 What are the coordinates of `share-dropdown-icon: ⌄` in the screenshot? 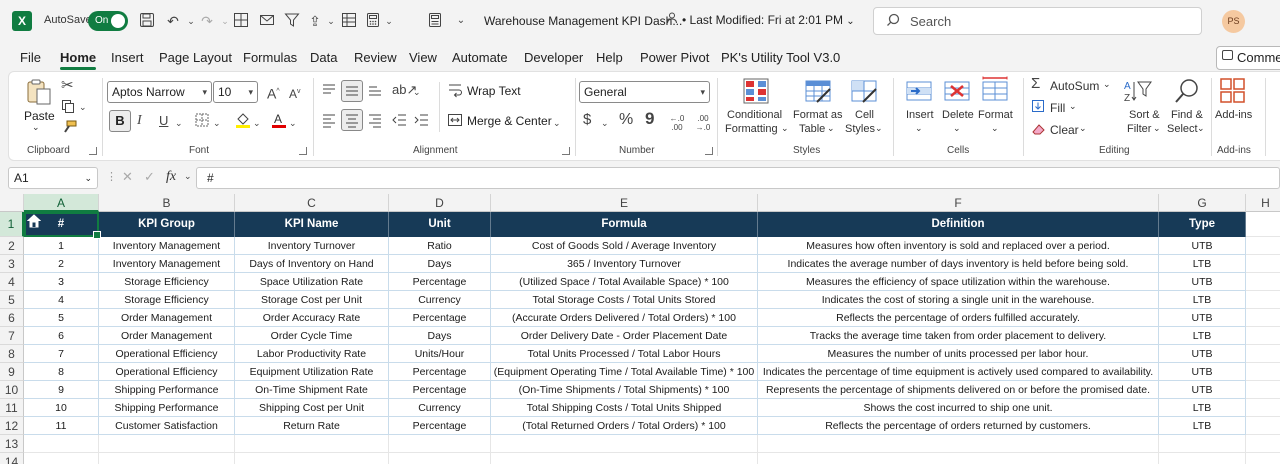 It's located at (331, 21).